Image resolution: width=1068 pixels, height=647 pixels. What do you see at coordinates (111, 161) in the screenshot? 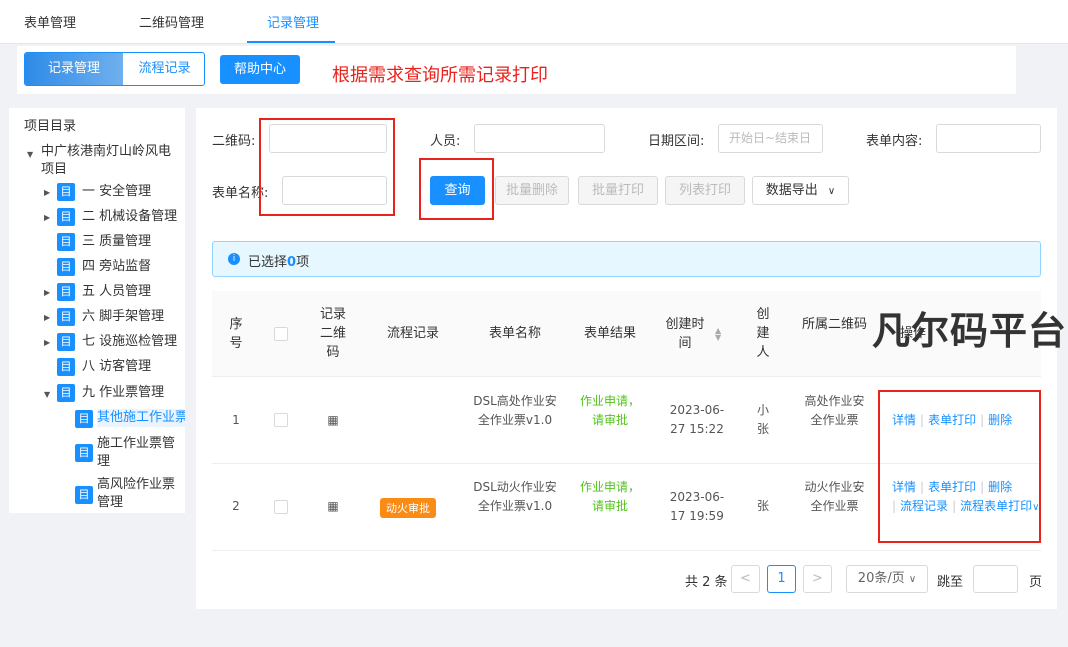
I see `tree-root: 中广核港南灯山岭风电项目` at bounding box center [111, 161].